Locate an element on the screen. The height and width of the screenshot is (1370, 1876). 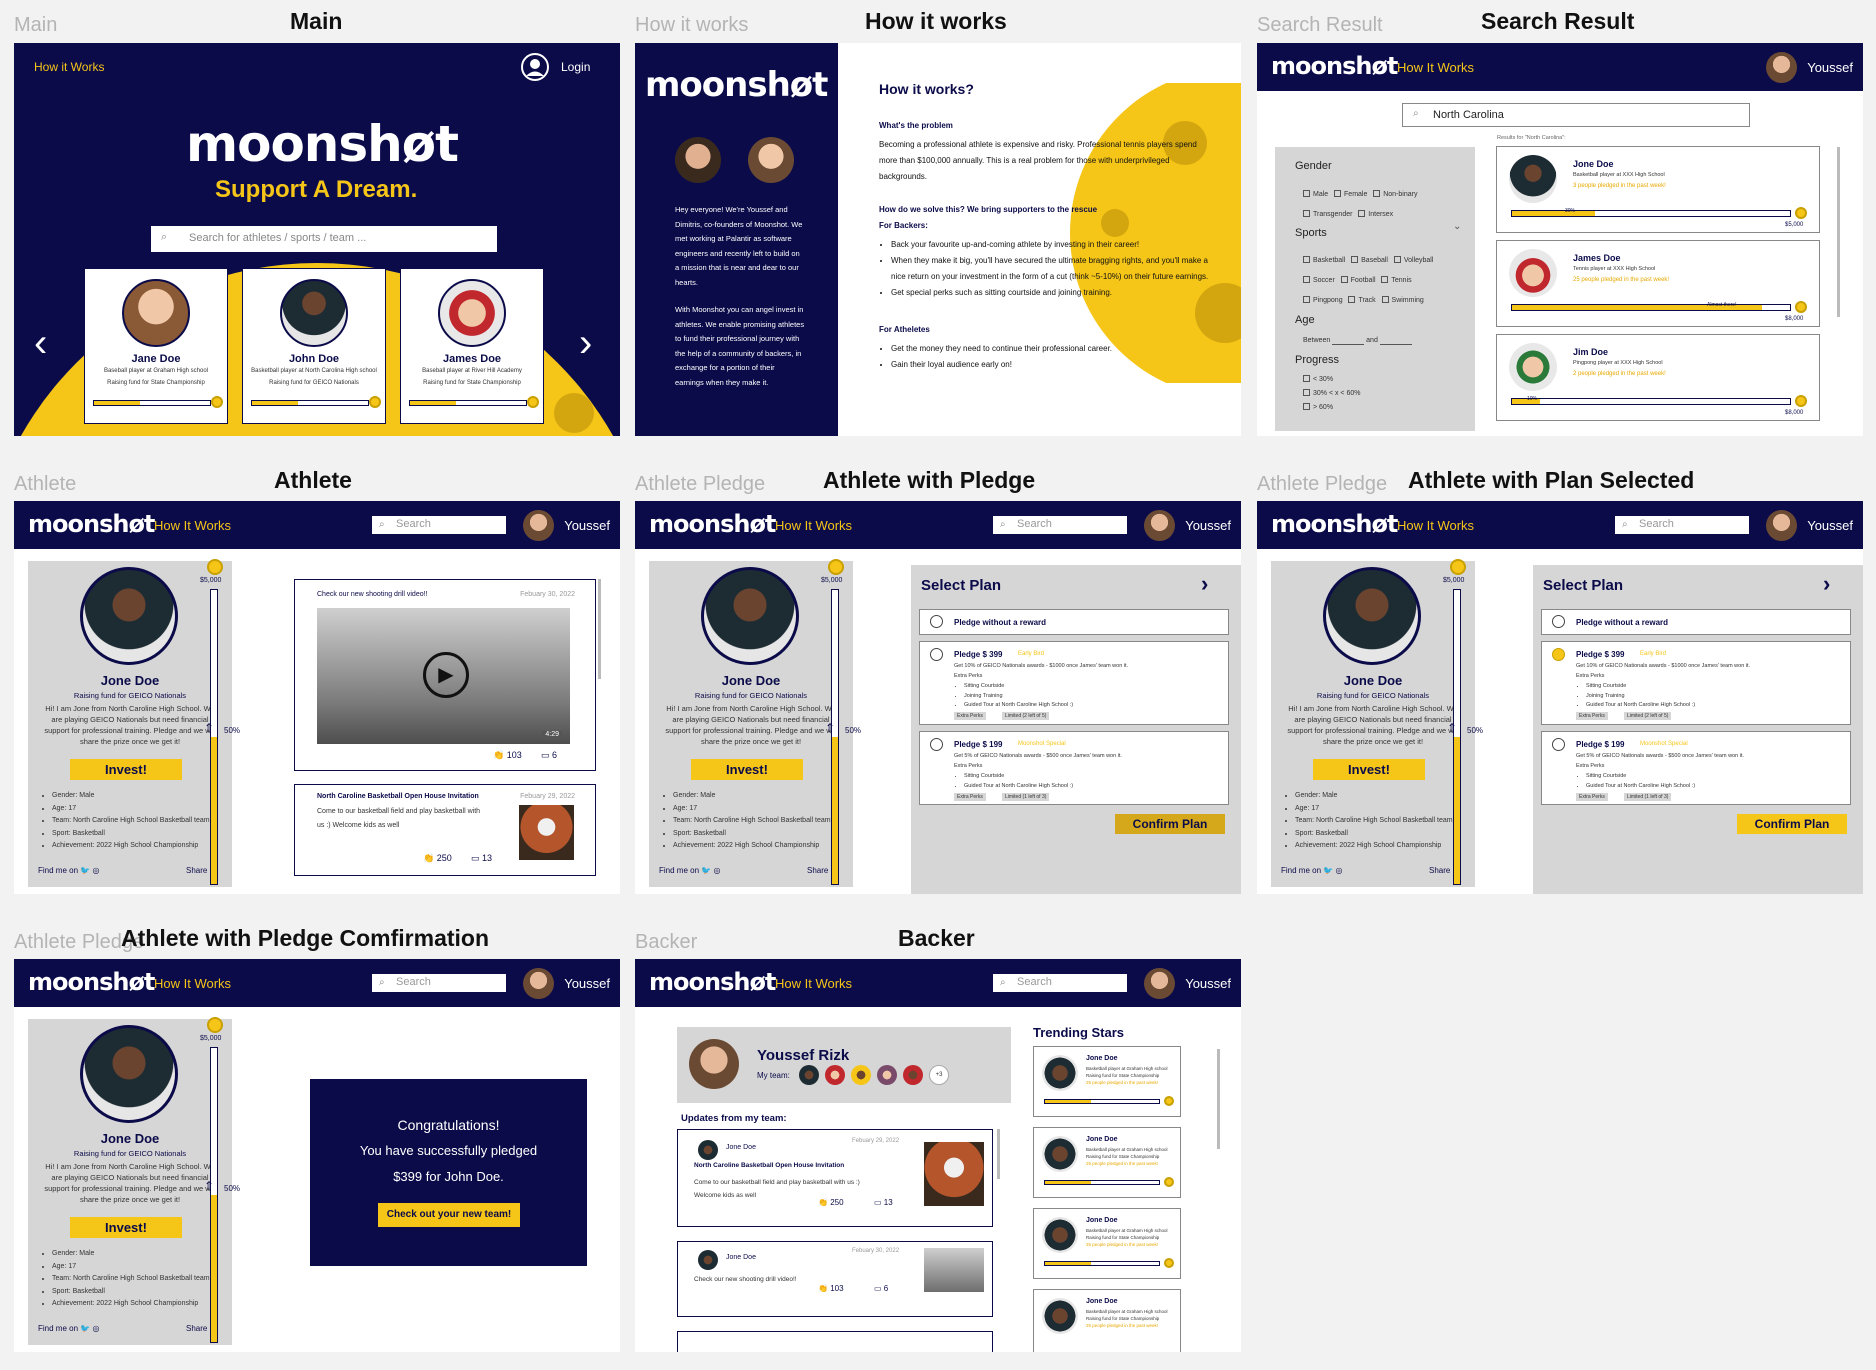
chevron-down-icon: ⌄ is located at coordinates (1457, 226).